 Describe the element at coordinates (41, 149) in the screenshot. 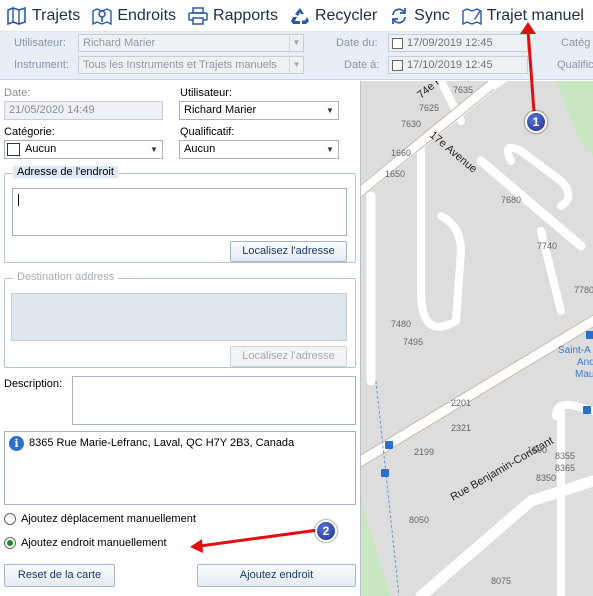

I see `category-value: Aucun` at that location.